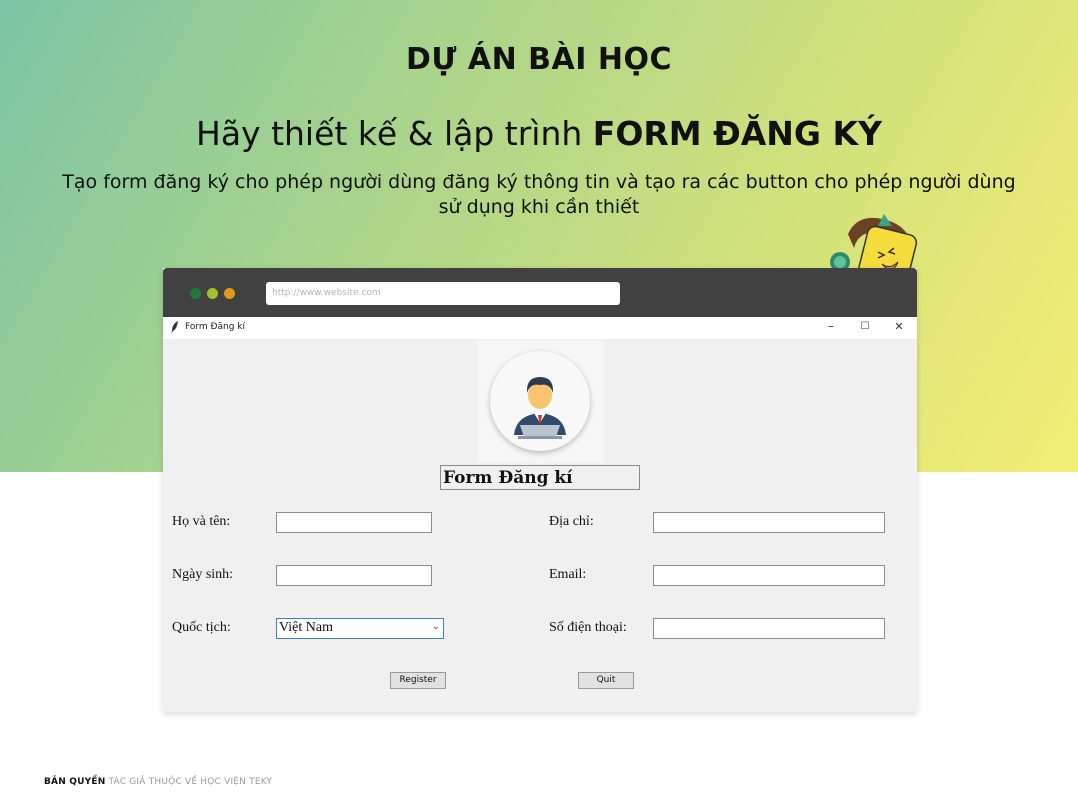 This screenshot has width=1078, height=806. What do you see at coordinates (354, 522) in the screenshot?
I see `full-name-input` at bounding box center [354, 522].